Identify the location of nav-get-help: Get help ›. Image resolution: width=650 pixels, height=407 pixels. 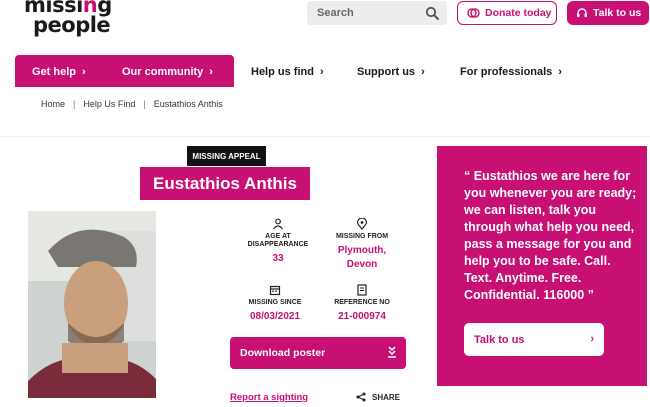
(59, 72).